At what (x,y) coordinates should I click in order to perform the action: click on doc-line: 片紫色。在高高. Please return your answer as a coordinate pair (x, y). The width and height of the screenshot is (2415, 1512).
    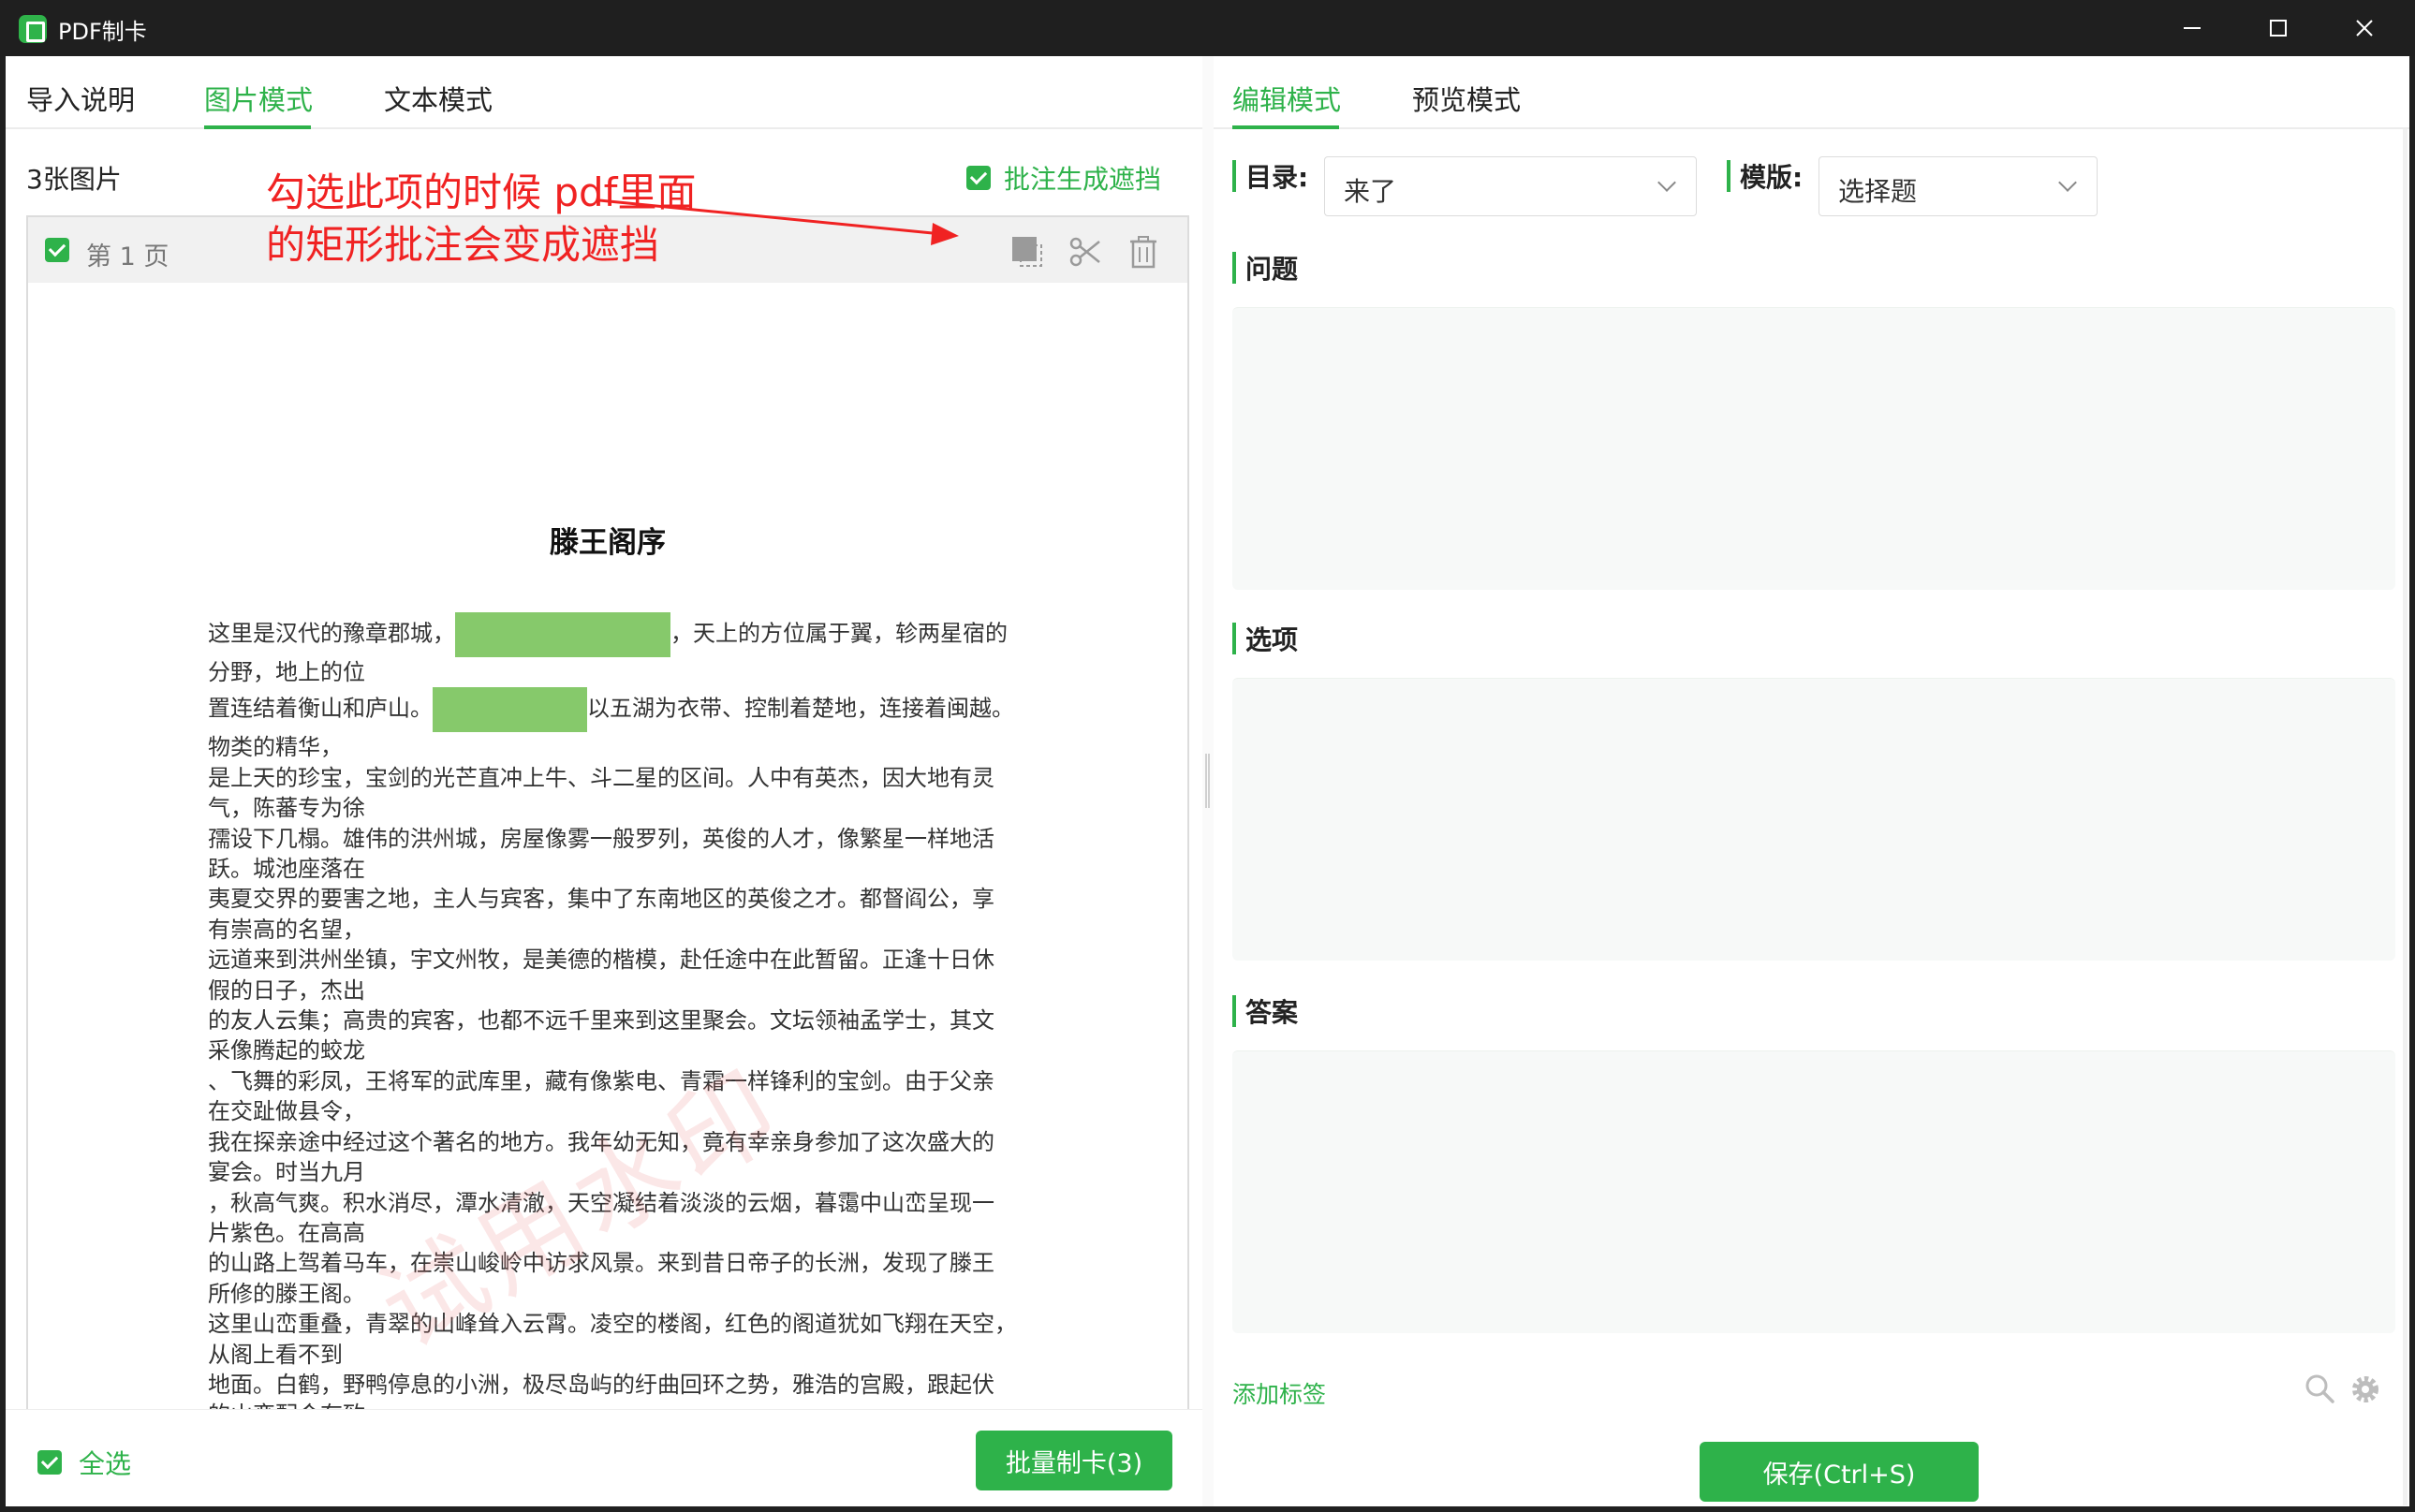
    Looking at the image, I should click on (620, 1233).